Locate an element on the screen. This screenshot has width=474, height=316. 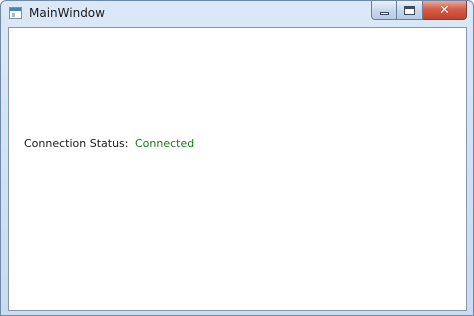
maximize-icon is located at coordinates (409, 10).